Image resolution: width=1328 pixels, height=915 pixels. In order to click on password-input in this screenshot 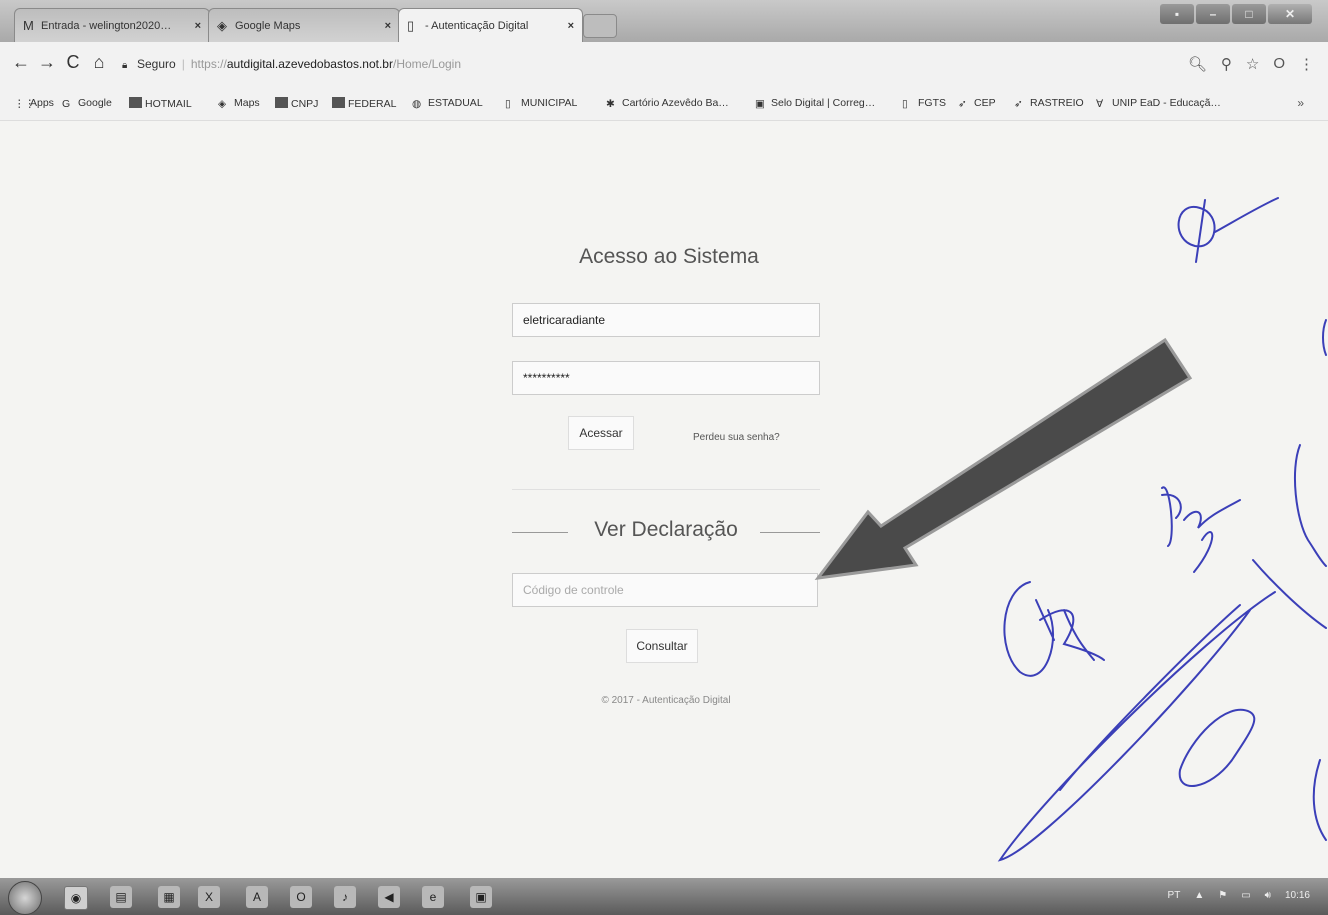, I will do `click(666, 378)`.